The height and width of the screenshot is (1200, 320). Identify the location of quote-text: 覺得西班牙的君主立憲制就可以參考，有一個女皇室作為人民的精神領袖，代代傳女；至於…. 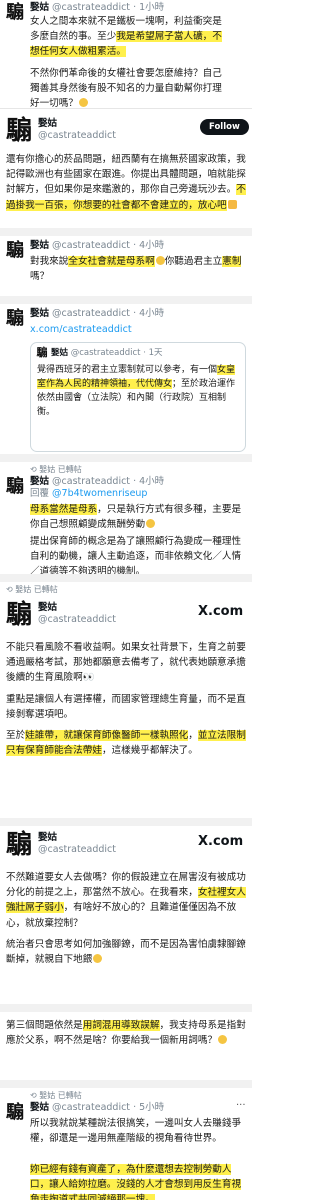
(136, 391).